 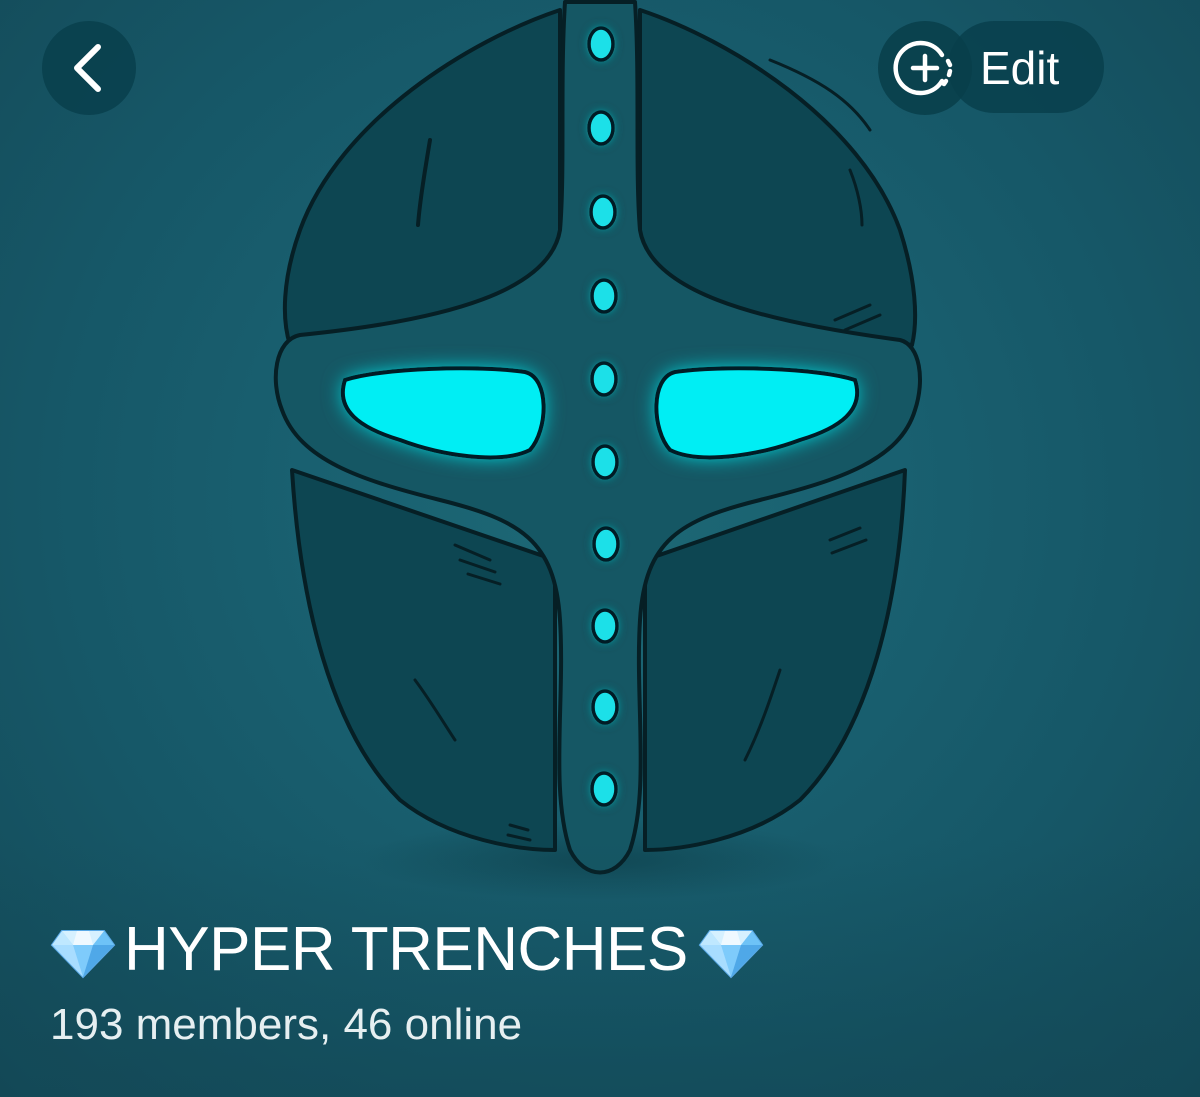 I want to click on member-status: 193 members, 46 online, so click(x=286, y=1024).